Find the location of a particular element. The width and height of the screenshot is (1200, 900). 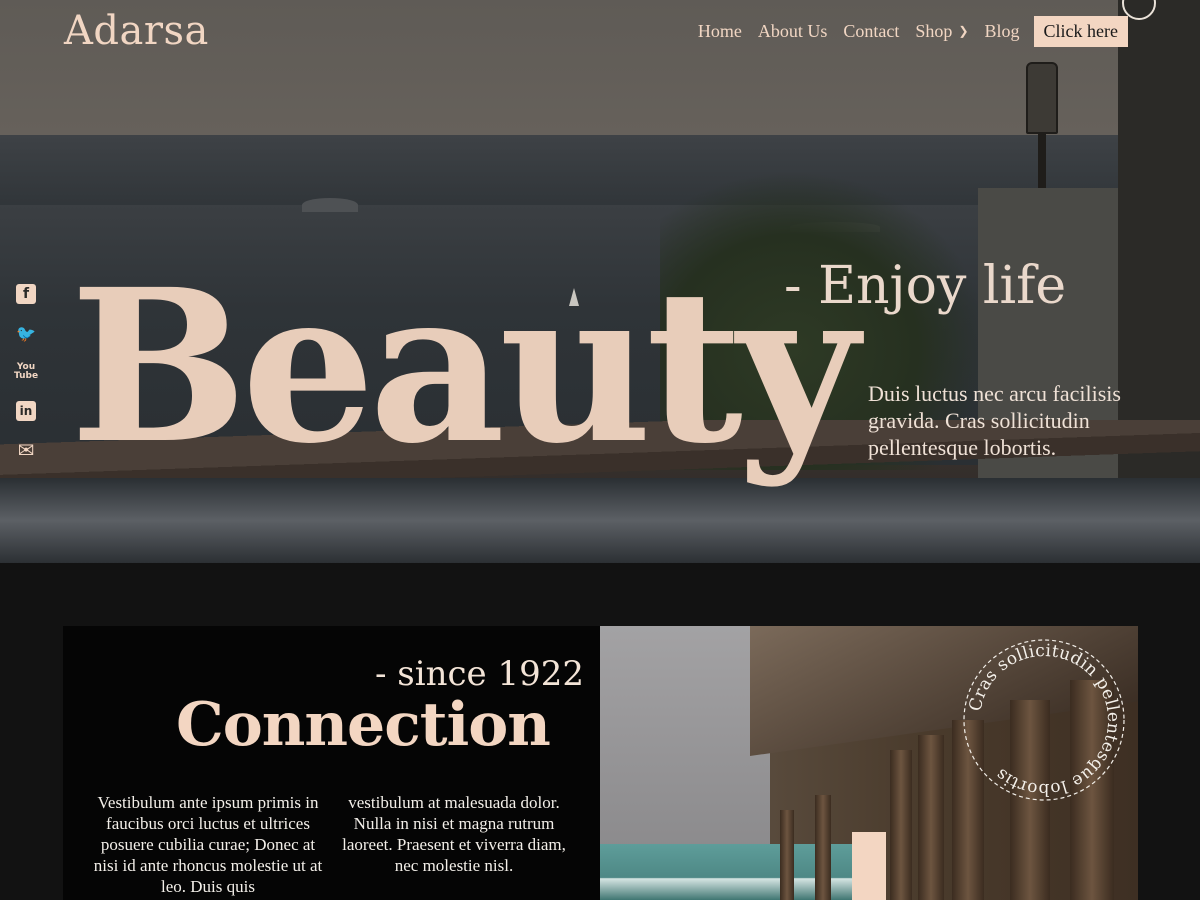

circular-stamp: Cras sollicitudin pellentesque lobortis is located at coordinates (1044, 720).